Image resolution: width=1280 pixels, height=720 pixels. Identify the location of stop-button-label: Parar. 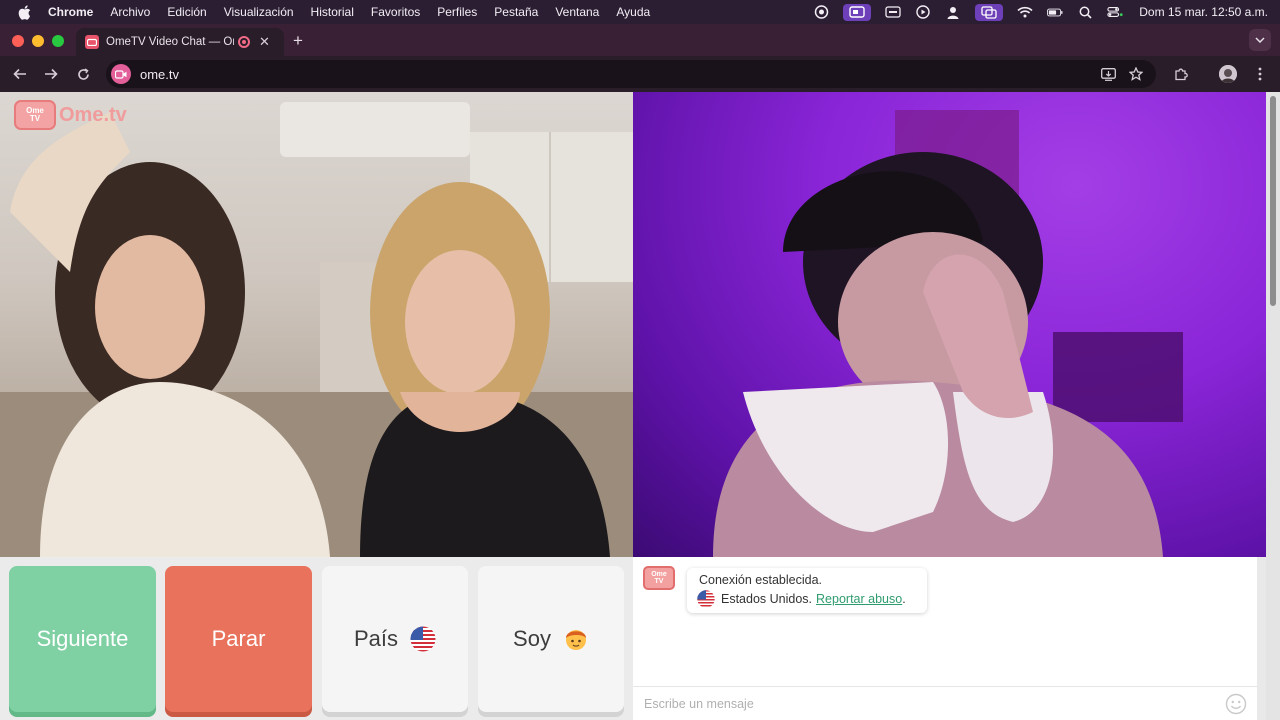
(238, 638).